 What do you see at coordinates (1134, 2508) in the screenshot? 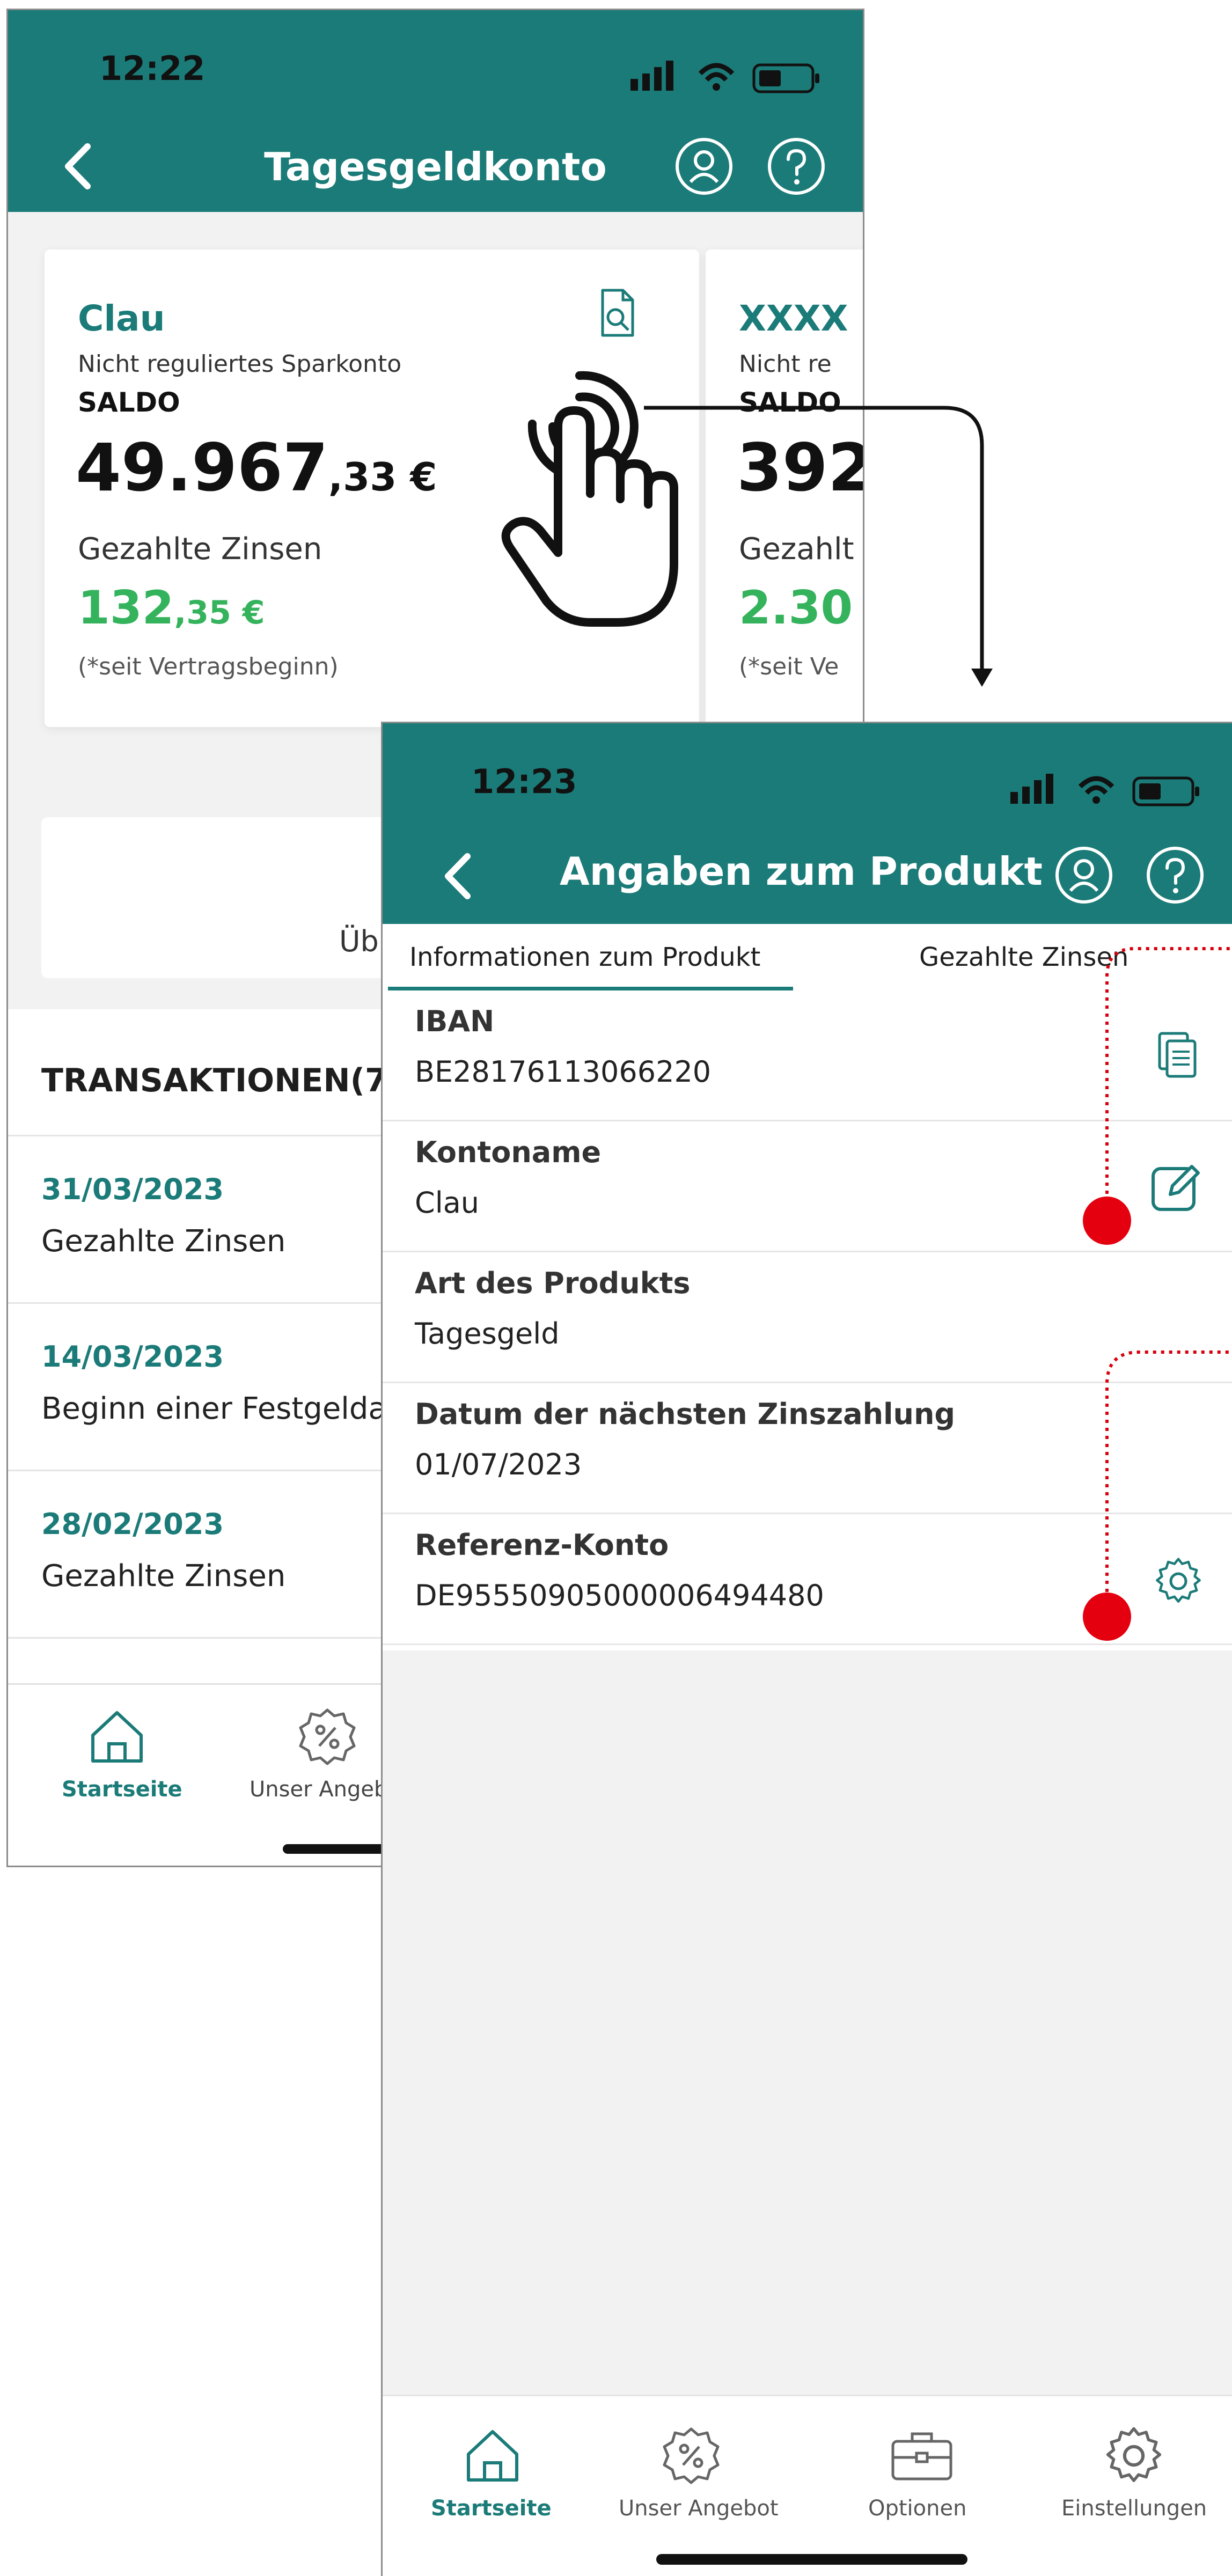
I see `nav-settings-label: Einstellungen` at bounding box center [1134, 2508].